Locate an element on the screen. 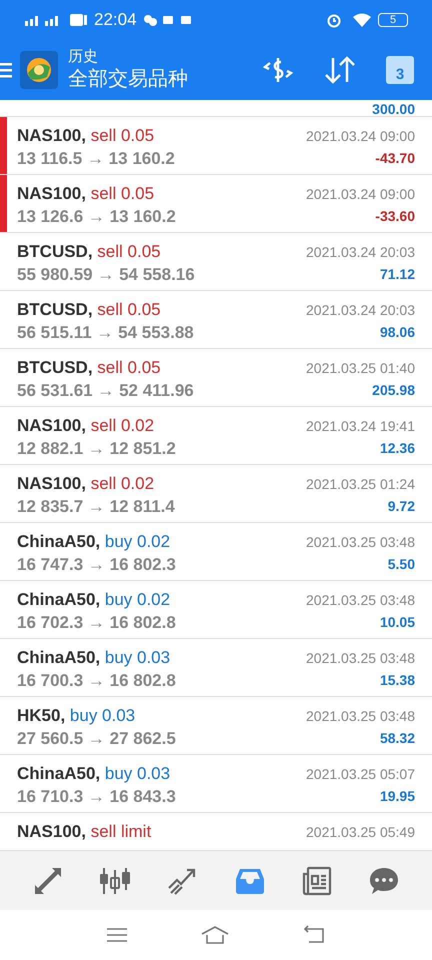 This screenshot has height=960, width=432. deal-row: ChinaA50, buy 0.02 16 747.3 → 16 802.3 2021.03.25 03:48 5.50 is located at coordinates (216, 552).